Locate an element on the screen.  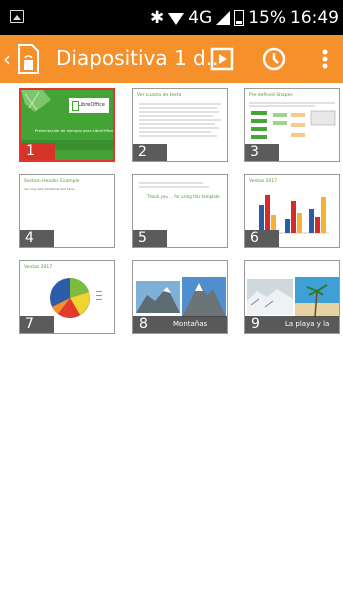
slide-4-title: Section Header Example is located at coordinates (52, 181).